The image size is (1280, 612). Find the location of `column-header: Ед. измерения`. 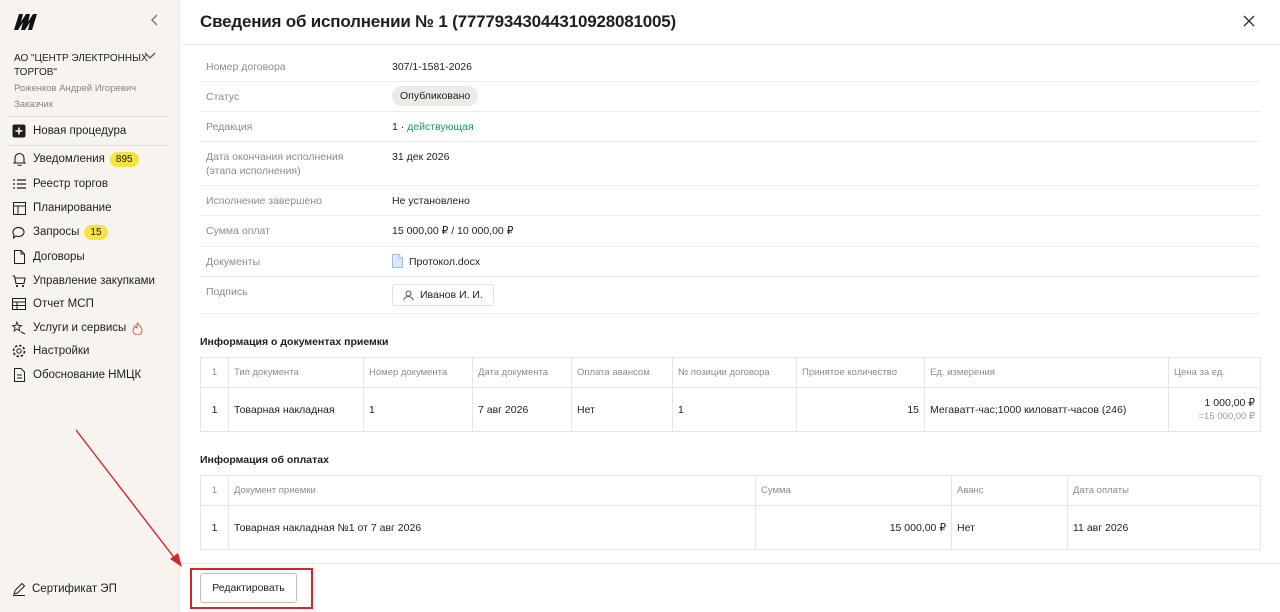

column-header: Ед. измерения is located at coordinates (1046, 372).